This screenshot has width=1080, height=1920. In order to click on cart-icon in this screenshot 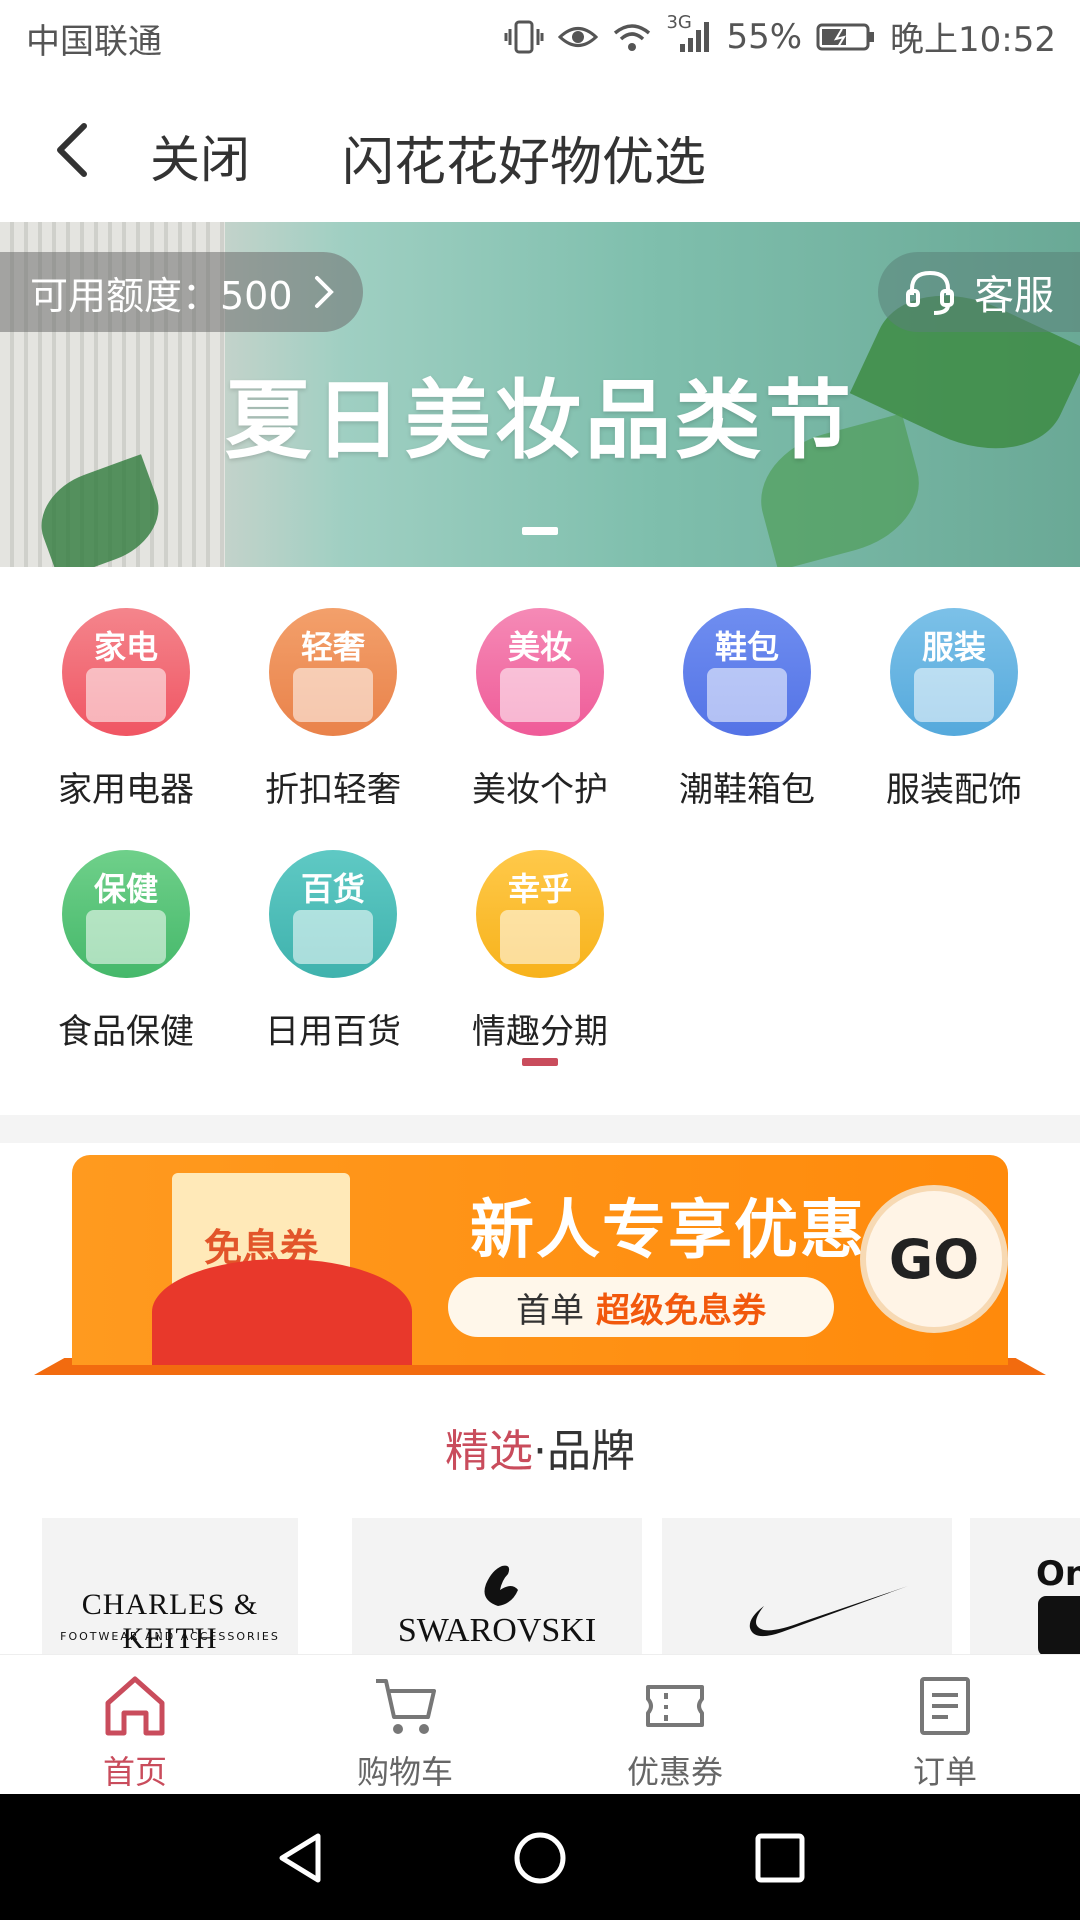, I will do `click(406, 1706)`.